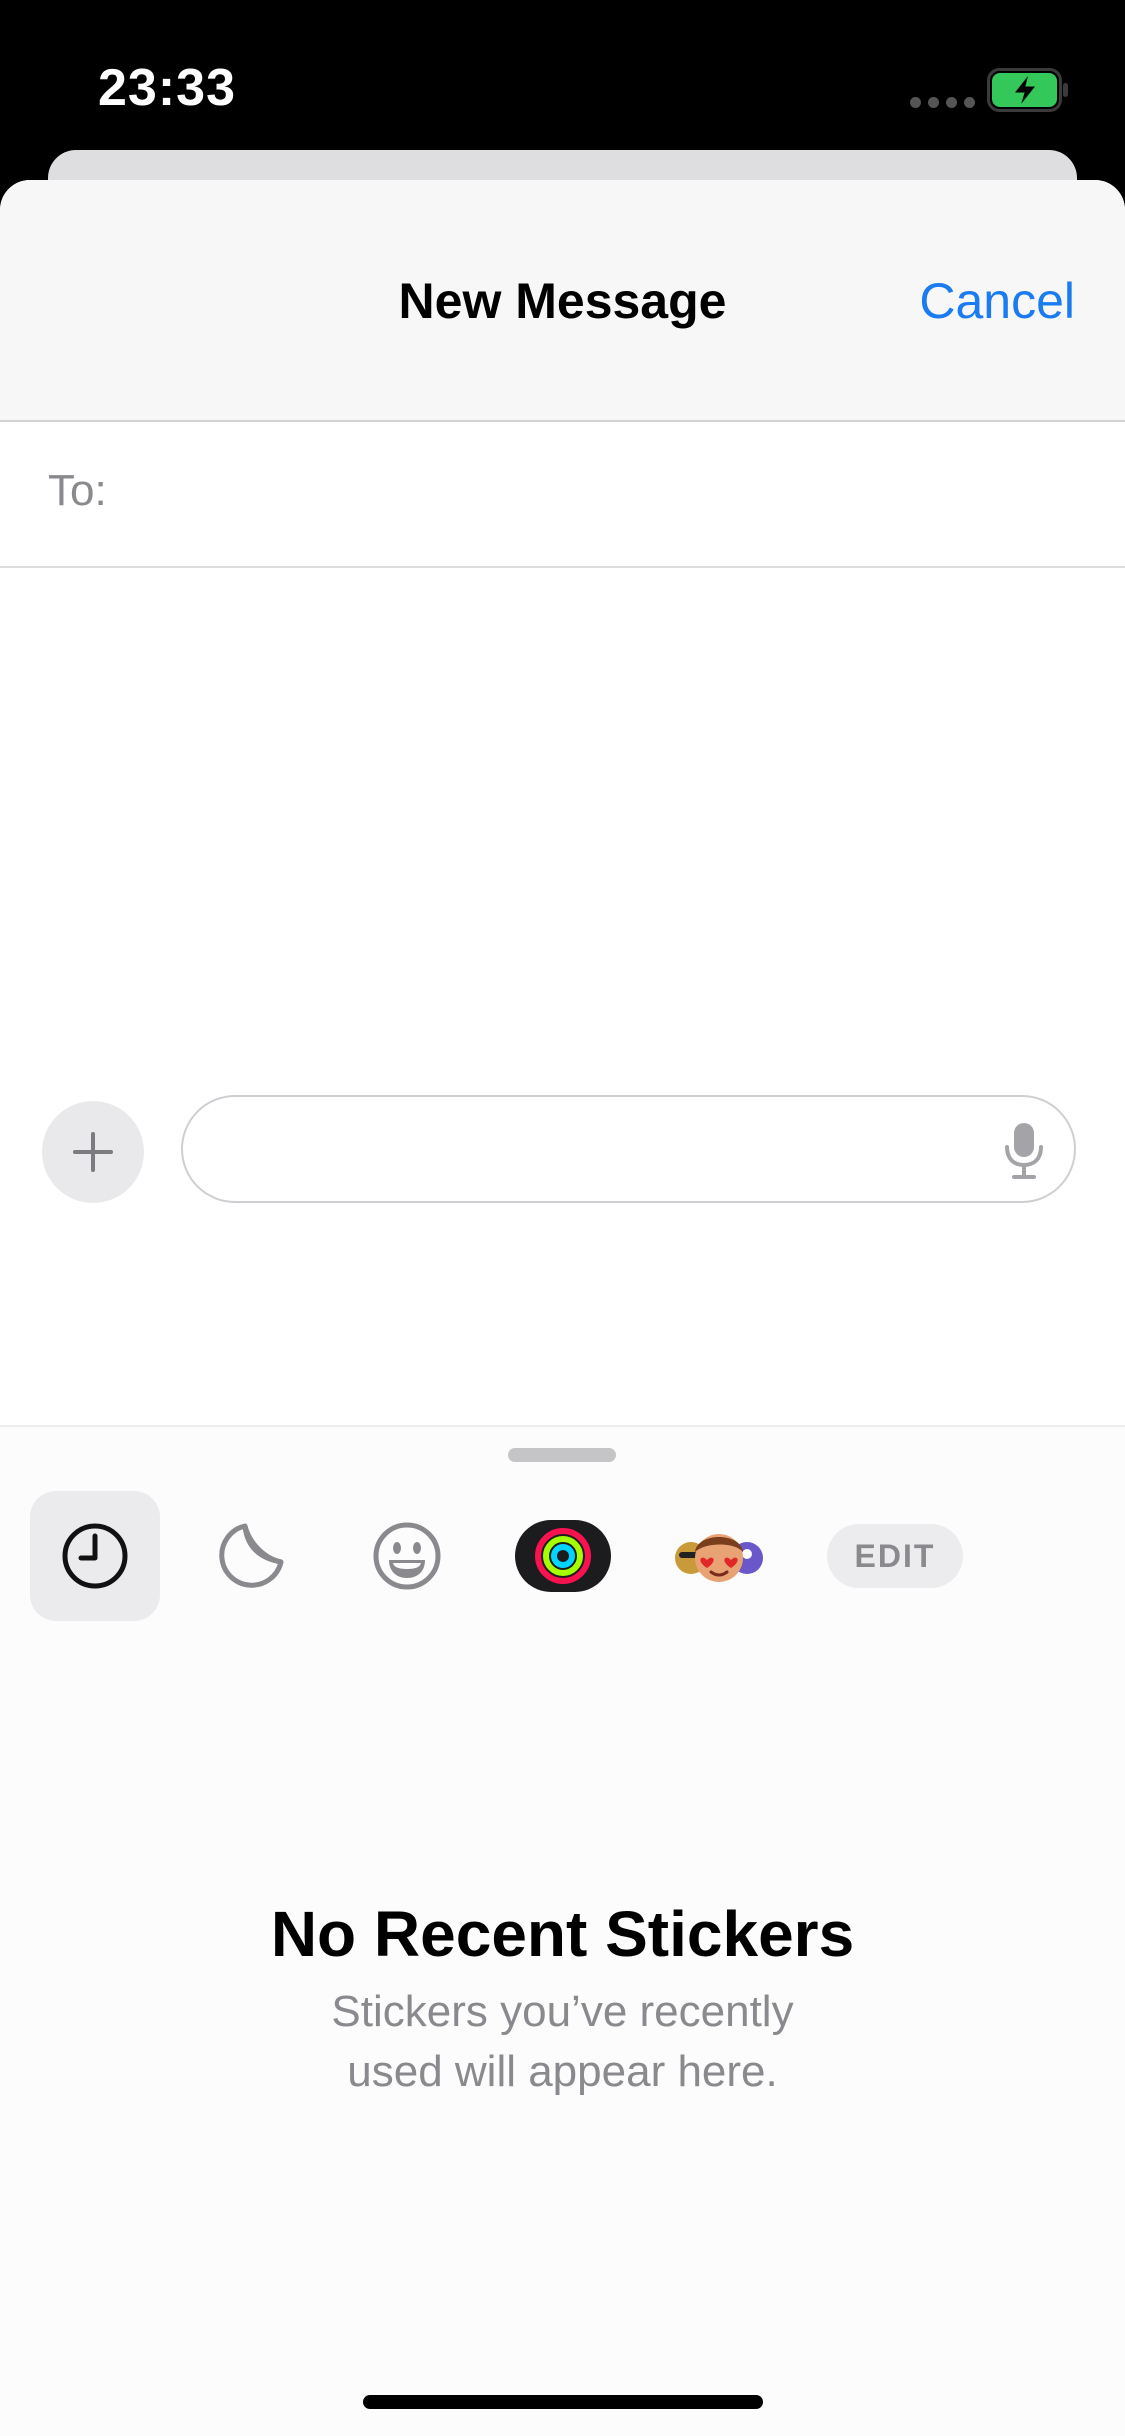  Describe the element at coordinates (77, 490) in the screenshot. I see `to-label: To:` at that location.